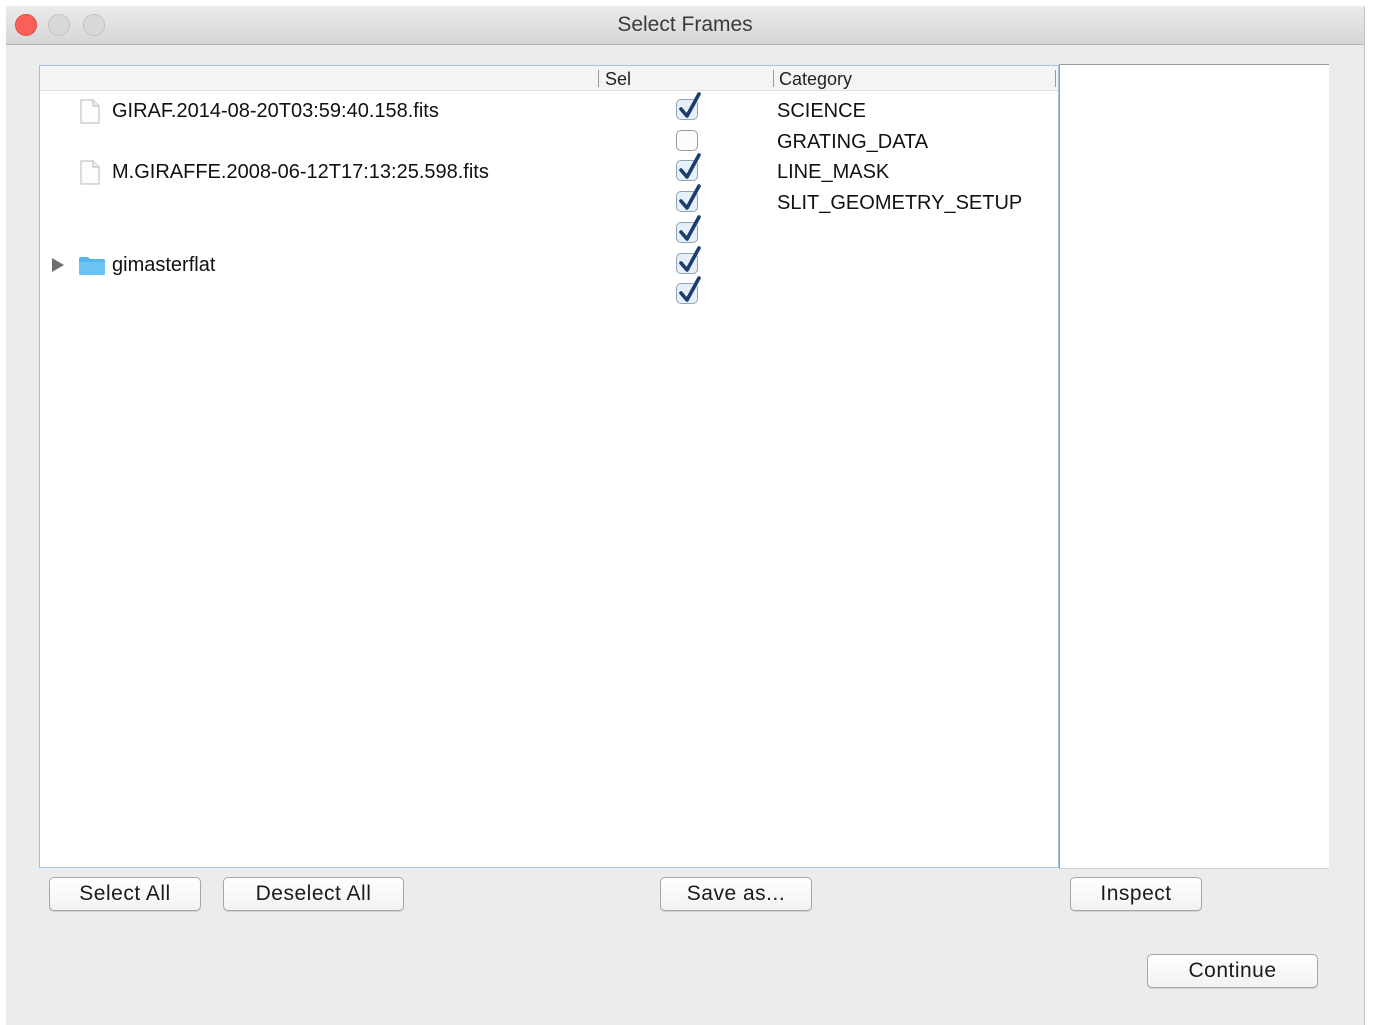 The image size is (1373, 1025). What do you see at coordinates (549, 78) in the screenshot?
I see `table-header: Sel Category` at bounding box center [549, 78].